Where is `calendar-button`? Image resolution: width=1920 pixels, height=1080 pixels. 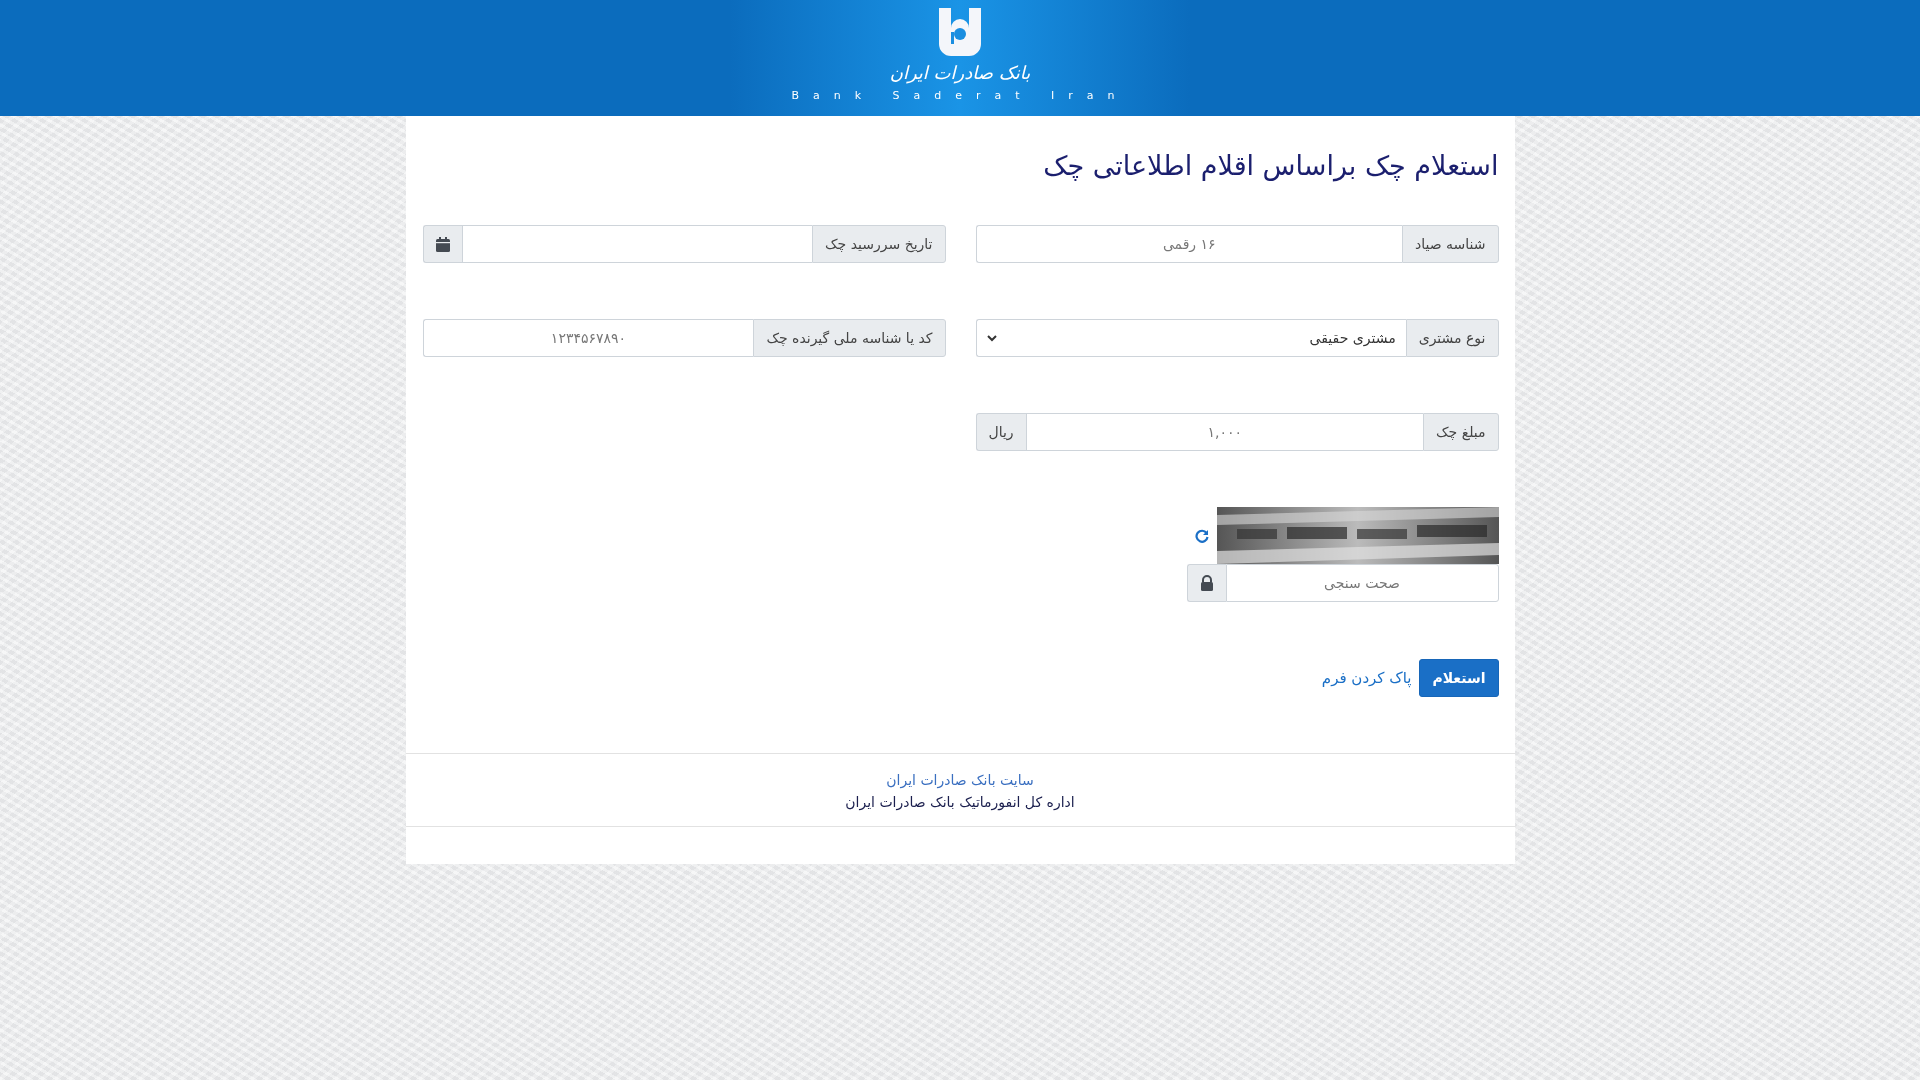
calendar-button is located at coordinates (442, 244).